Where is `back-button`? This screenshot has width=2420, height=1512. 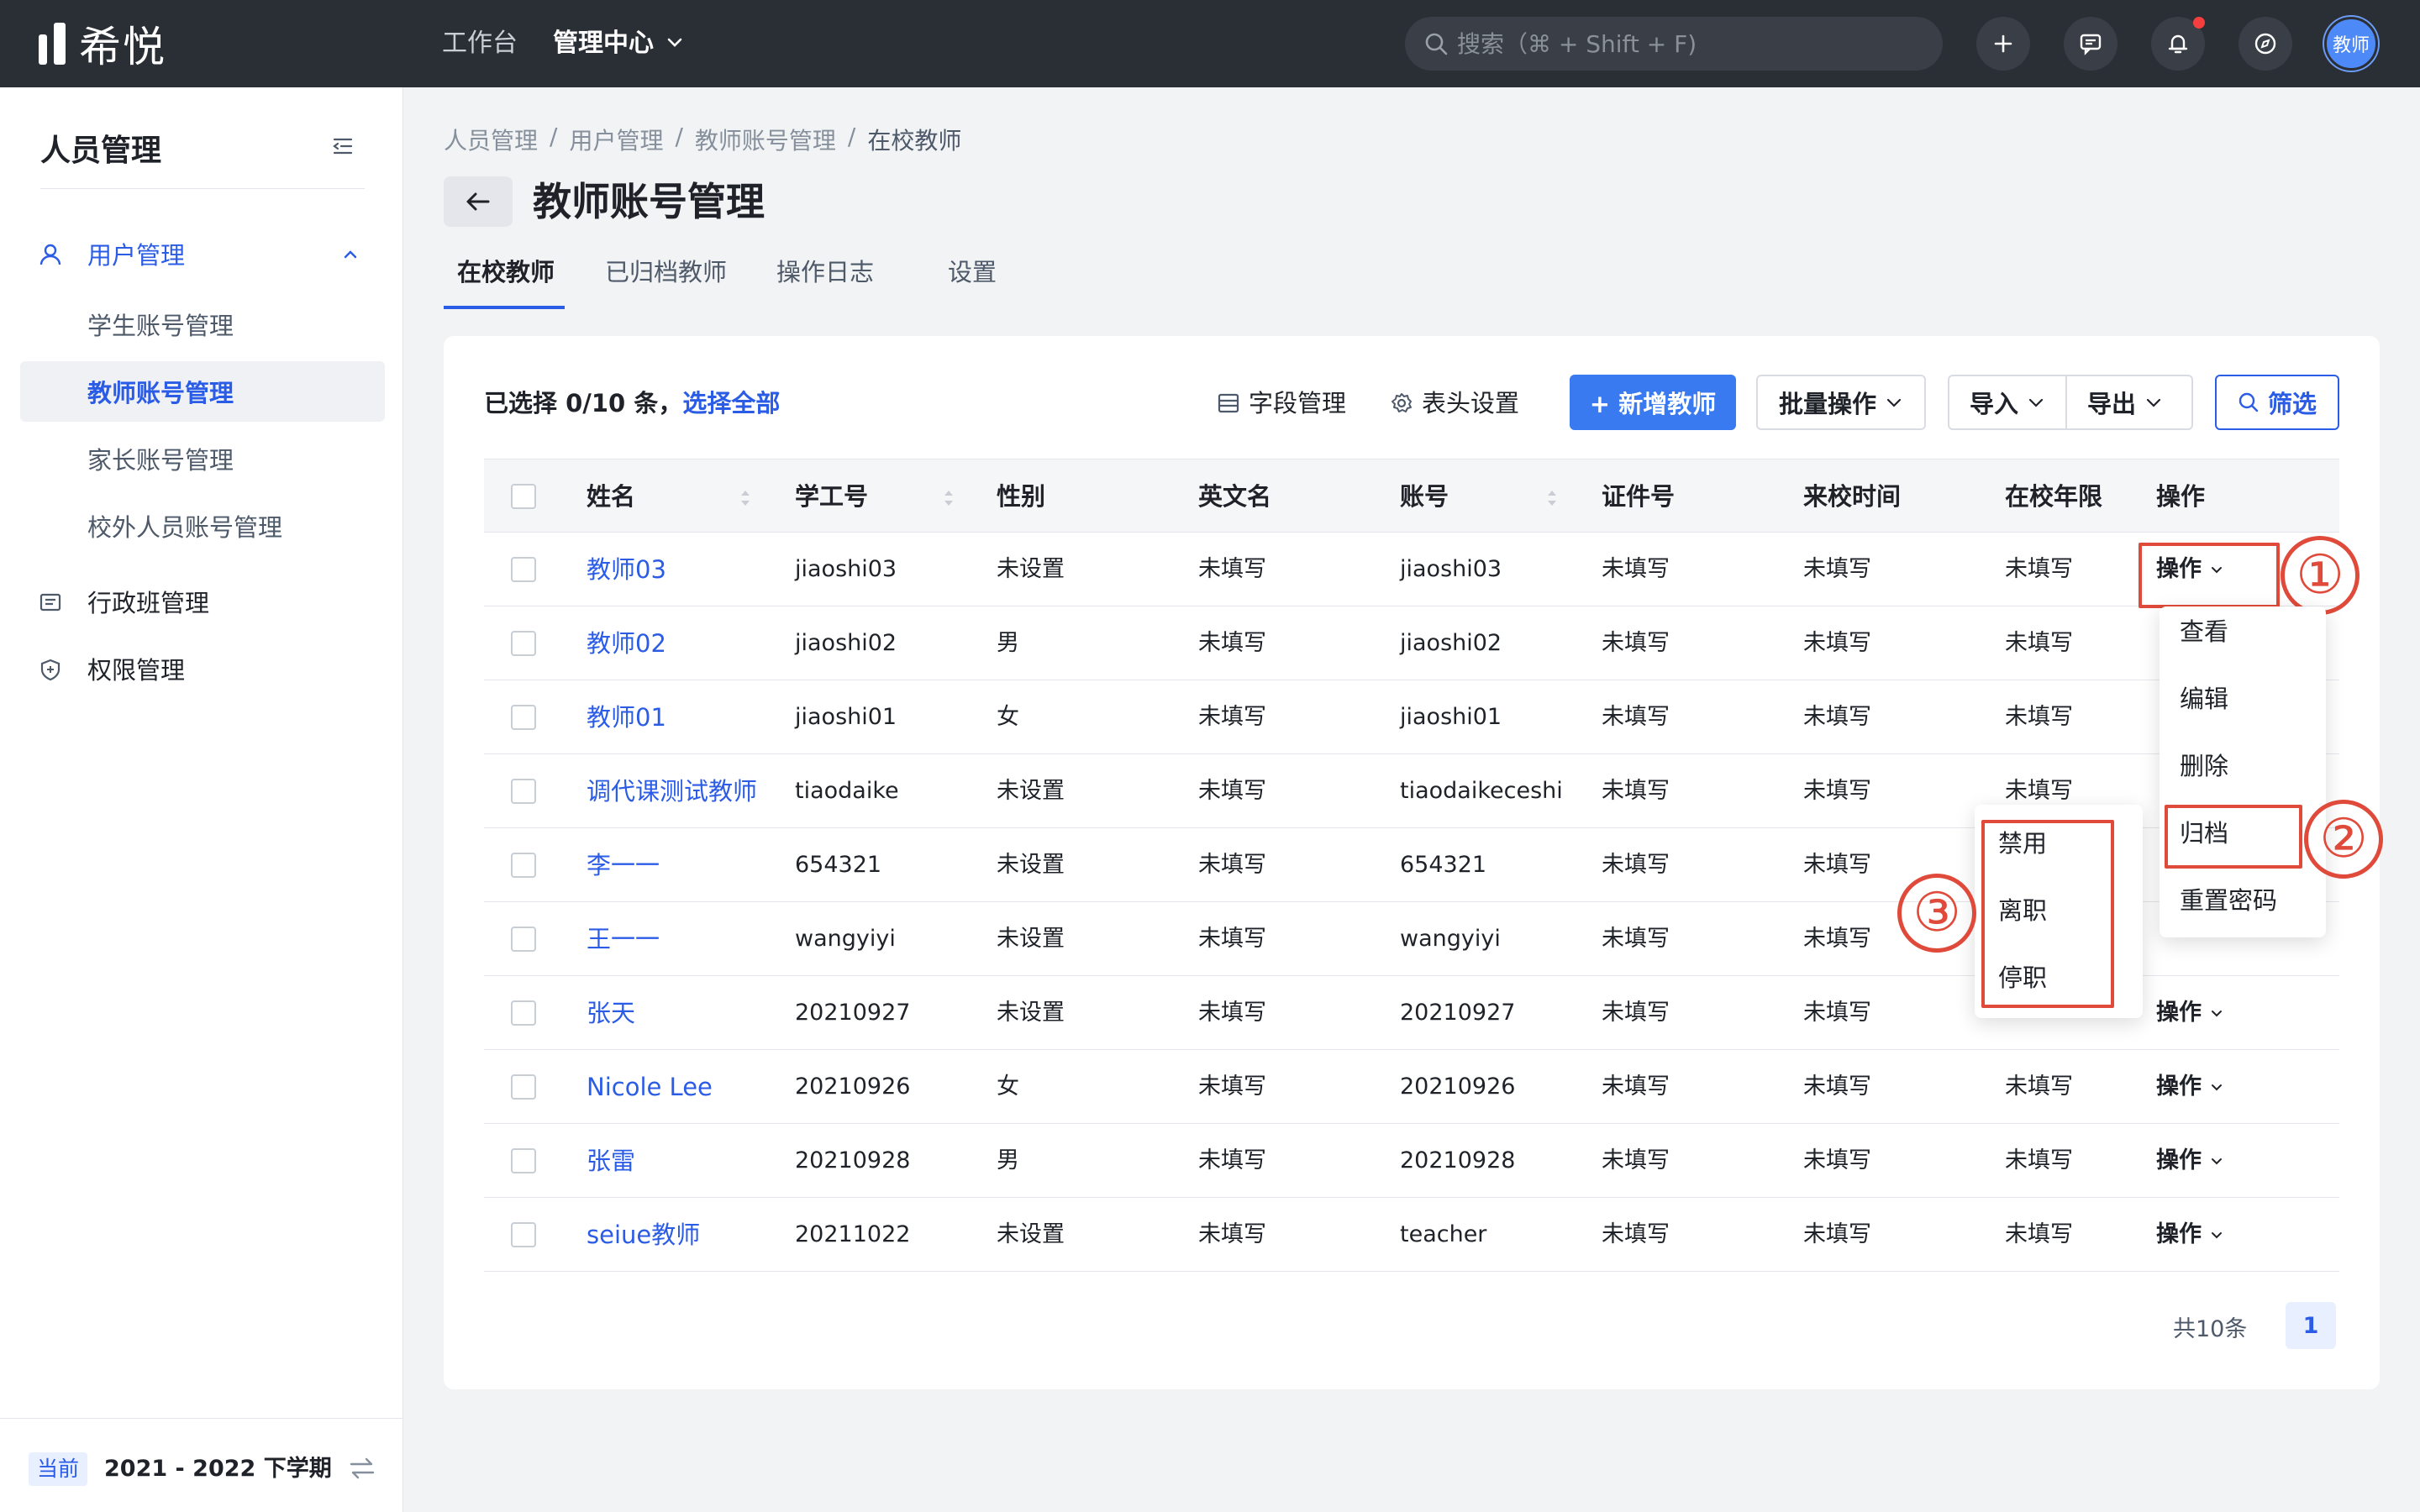
back-button is located at coordinates (479, 201).